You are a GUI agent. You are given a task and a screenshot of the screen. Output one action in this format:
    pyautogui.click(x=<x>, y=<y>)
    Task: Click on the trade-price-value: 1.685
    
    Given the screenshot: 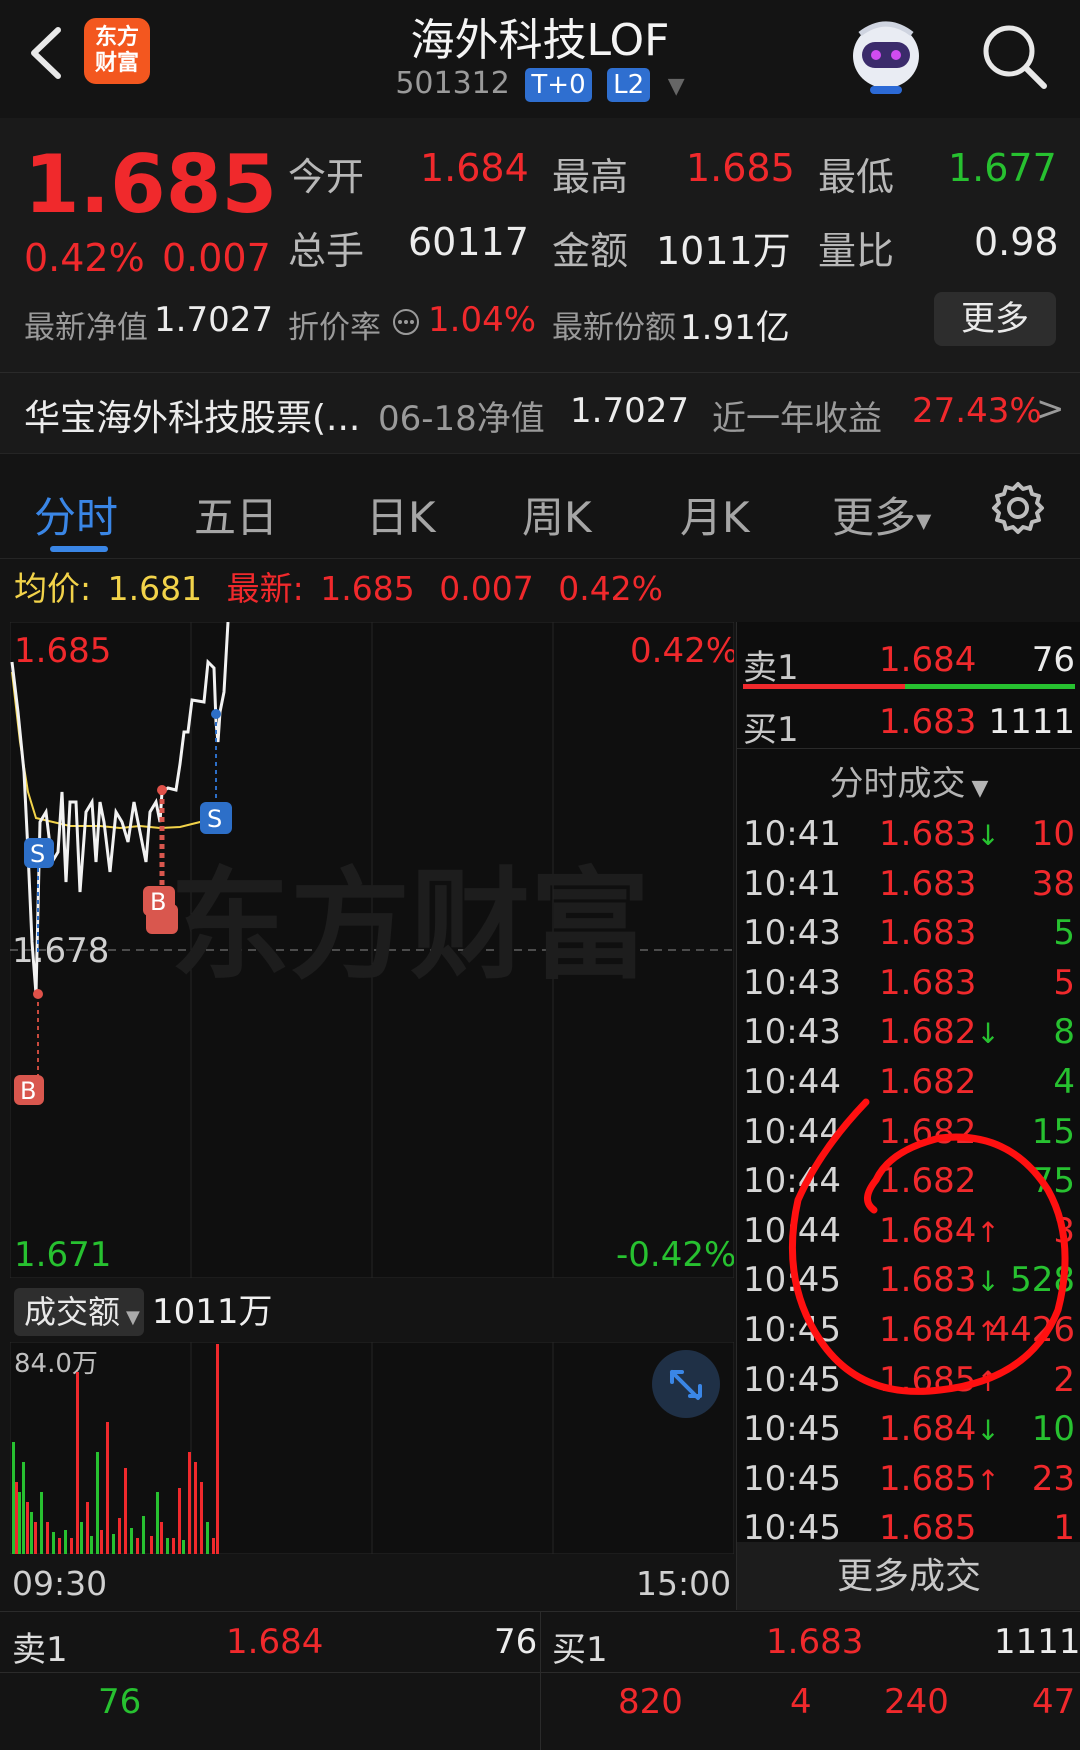 What is the action you would take?
    pyautogui.click(x=928, y=1478)
    